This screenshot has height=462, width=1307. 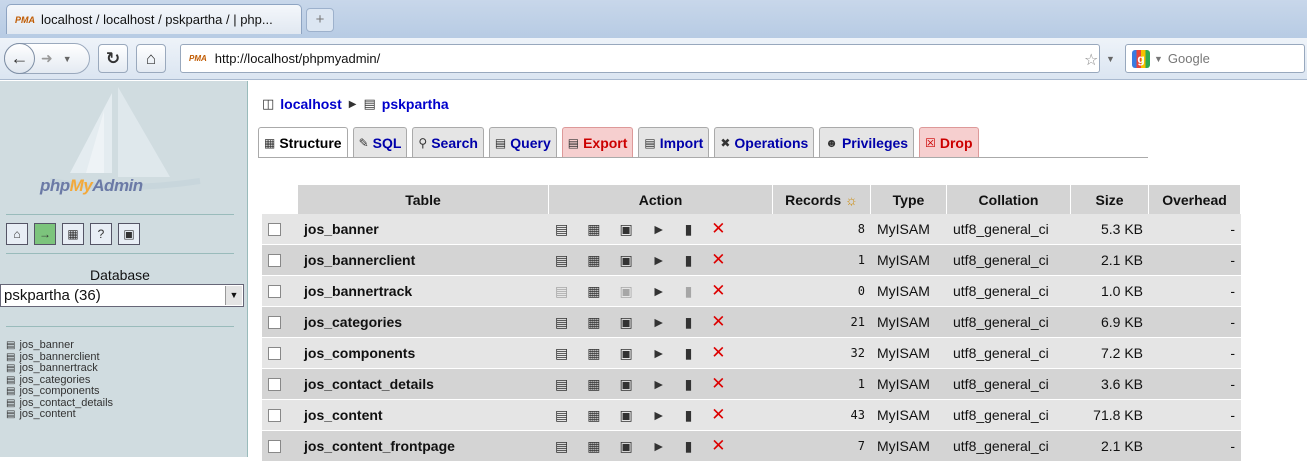 I want to click on breadcrumb-database: pskpartha, so click(x=415, y=104).